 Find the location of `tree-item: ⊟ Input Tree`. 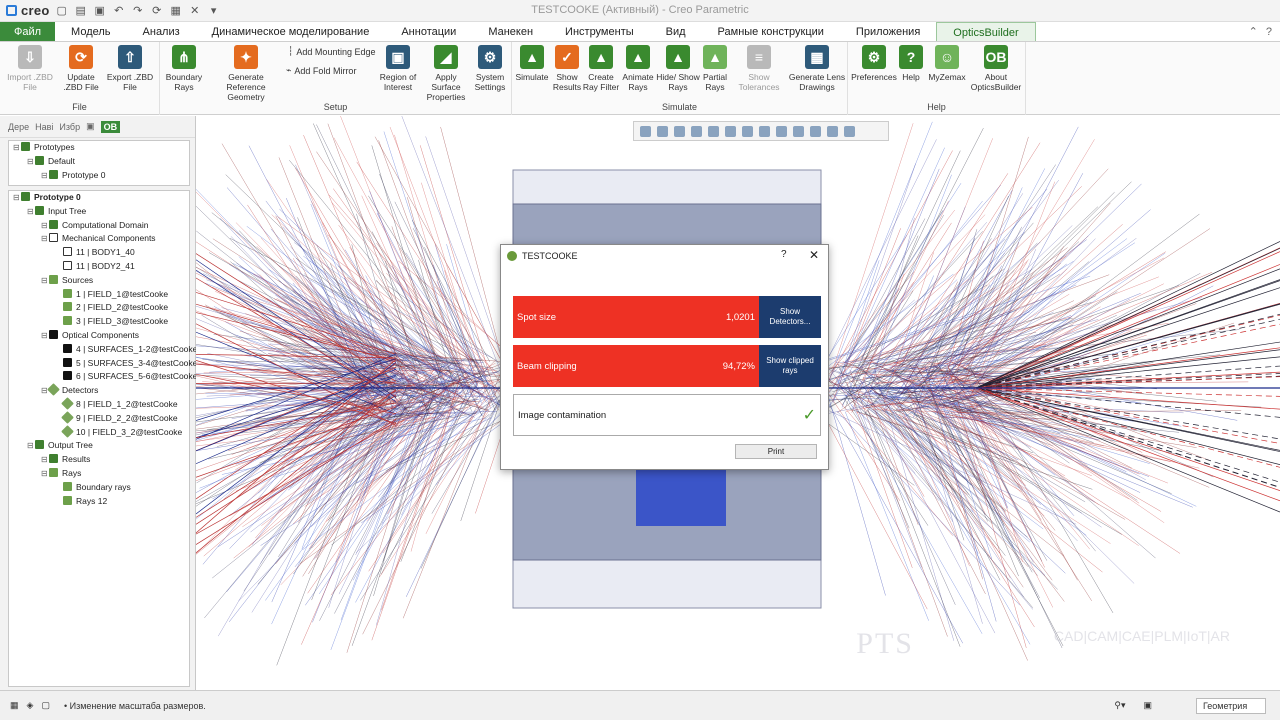

tree-item: ⊟ Input Tree is located at coordinates (99, 212).